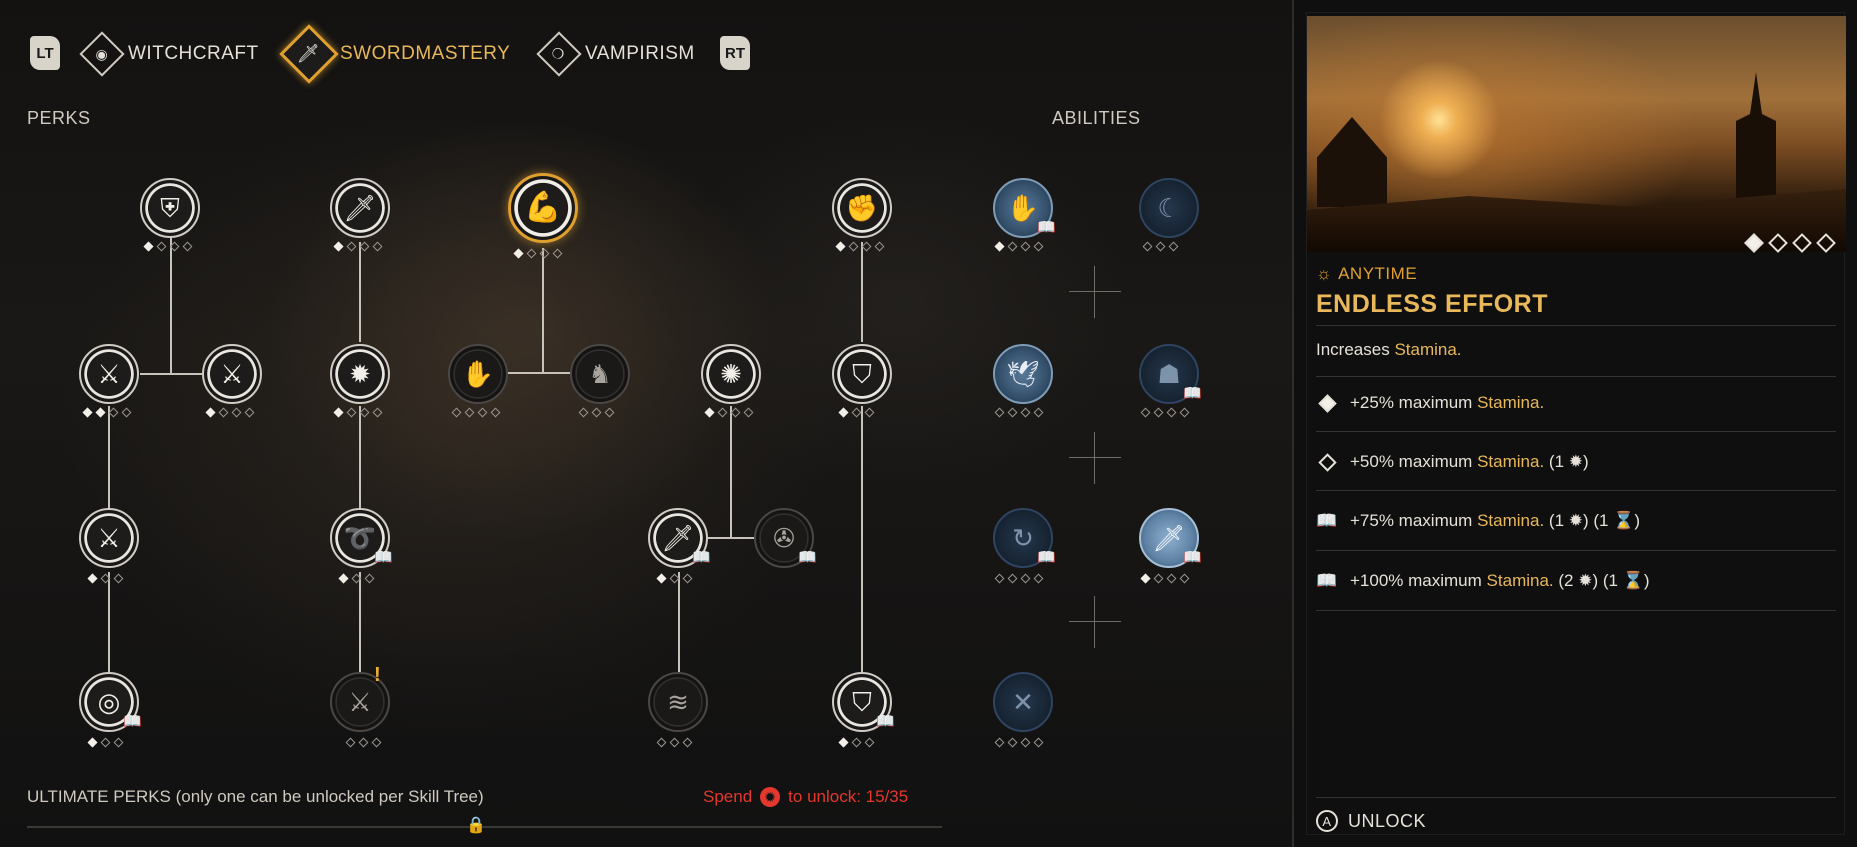 The height and width of the screenshot is (847, 1857). Describe the element at coordinates (600, 374) in the screenshot. I see `perk-node: ♞` at that location.